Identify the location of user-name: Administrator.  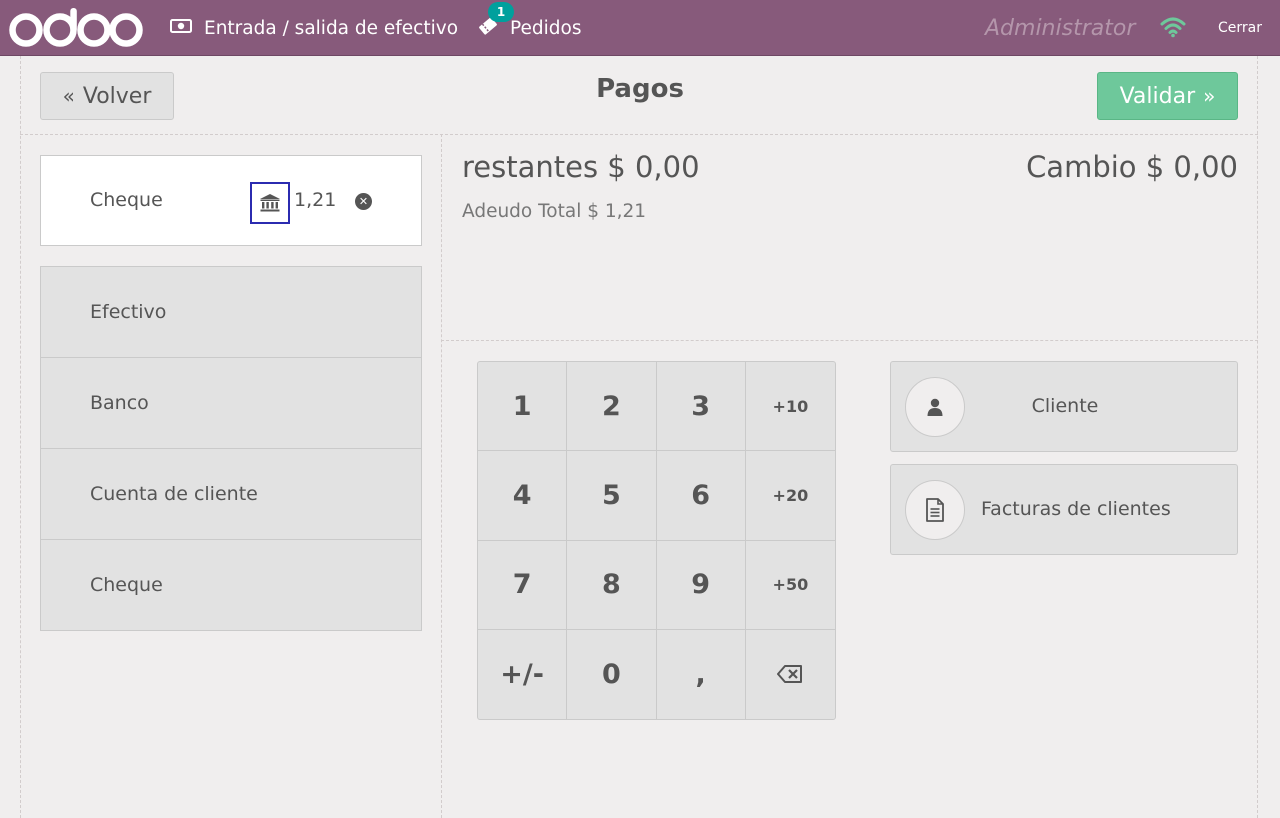
(1060, 28).